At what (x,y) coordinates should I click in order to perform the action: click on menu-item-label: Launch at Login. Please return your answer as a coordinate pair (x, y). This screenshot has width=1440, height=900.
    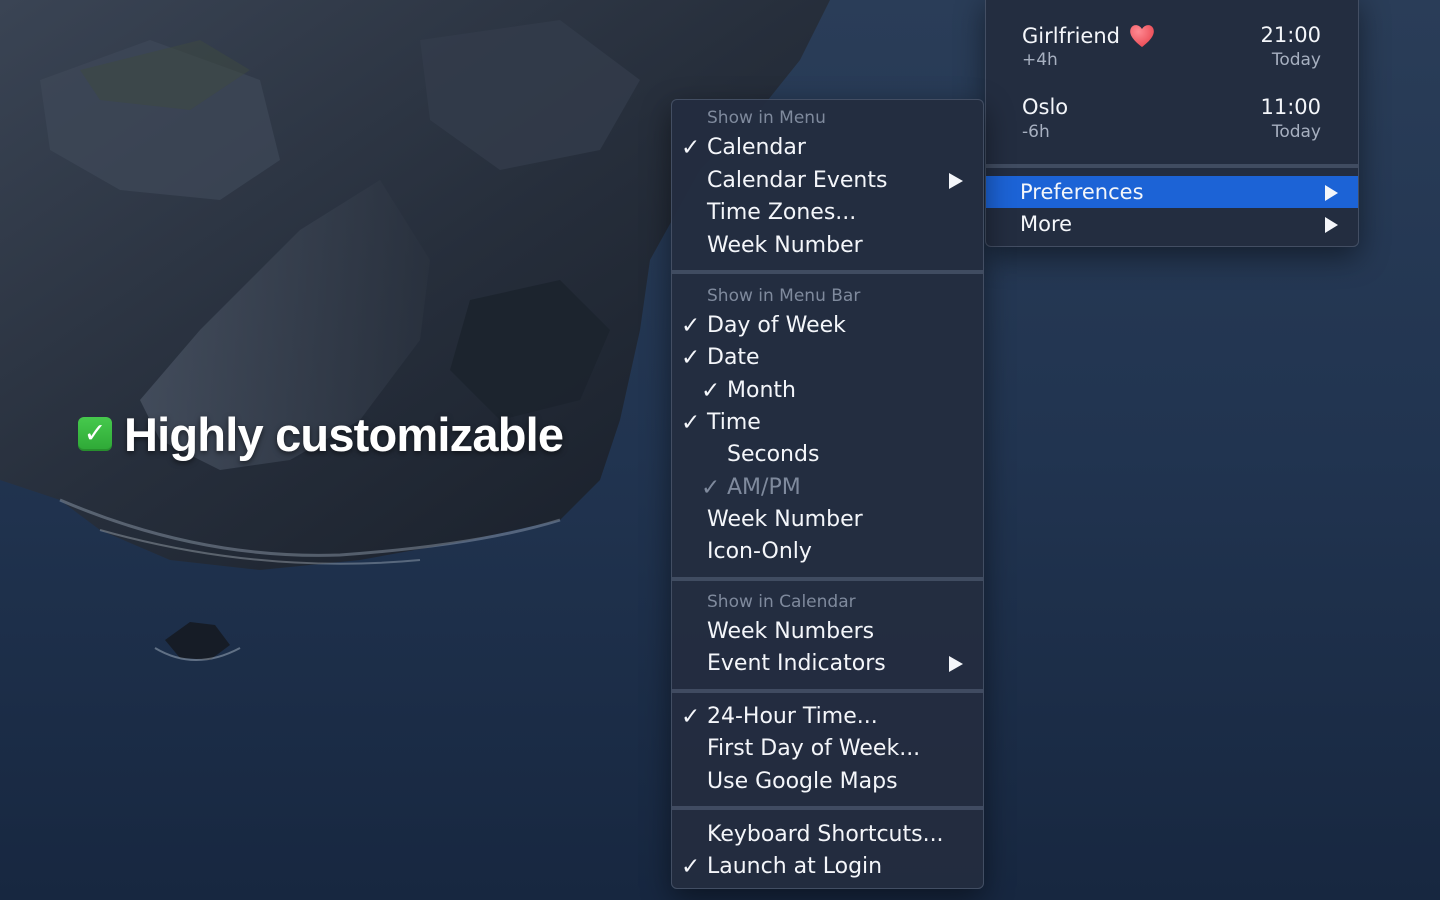
    Looking at the image, I should click on (795, 866).